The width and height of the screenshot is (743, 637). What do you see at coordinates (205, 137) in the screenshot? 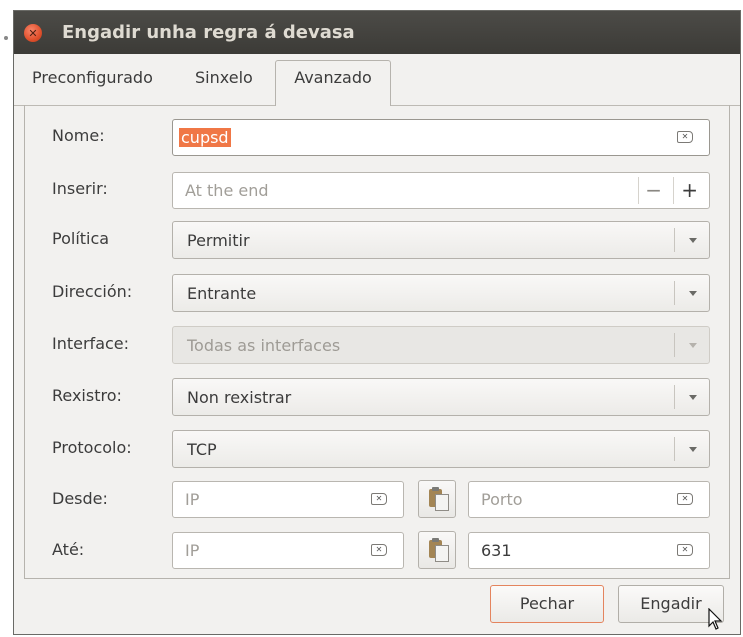
I see `name-value: cupsd` at bounding box center [205, 137].